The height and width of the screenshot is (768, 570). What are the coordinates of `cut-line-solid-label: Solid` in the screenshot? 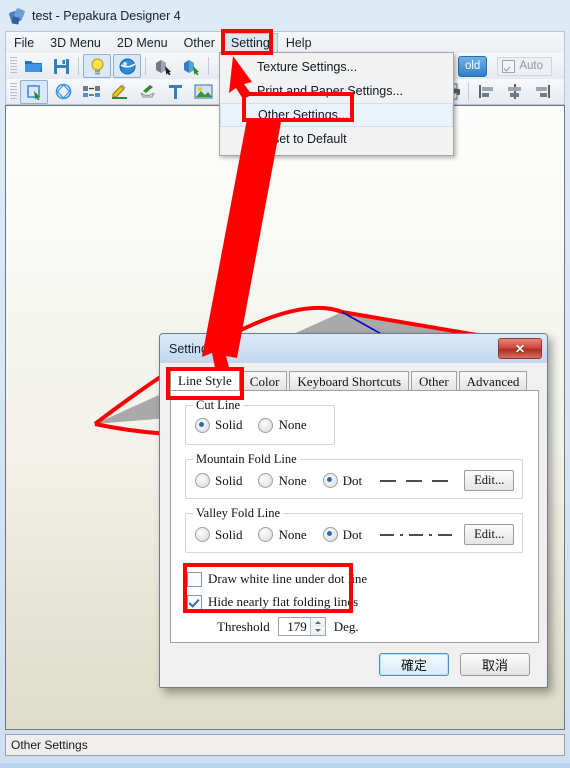 It's located at (229, 424).